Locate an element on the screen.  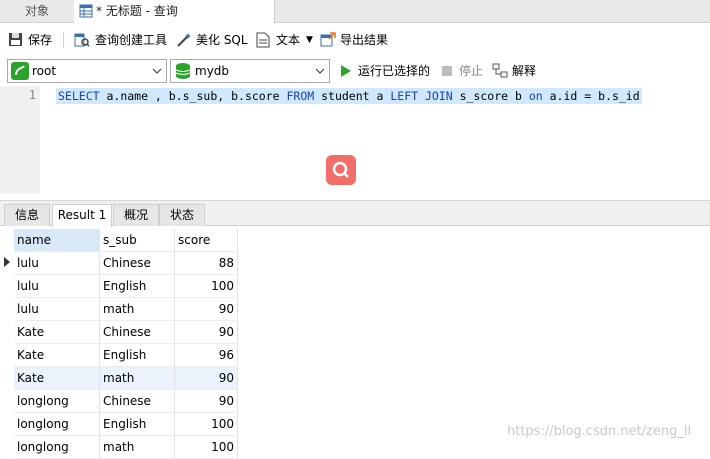
stop-label: 停止 is located at coordinates (471, 71).